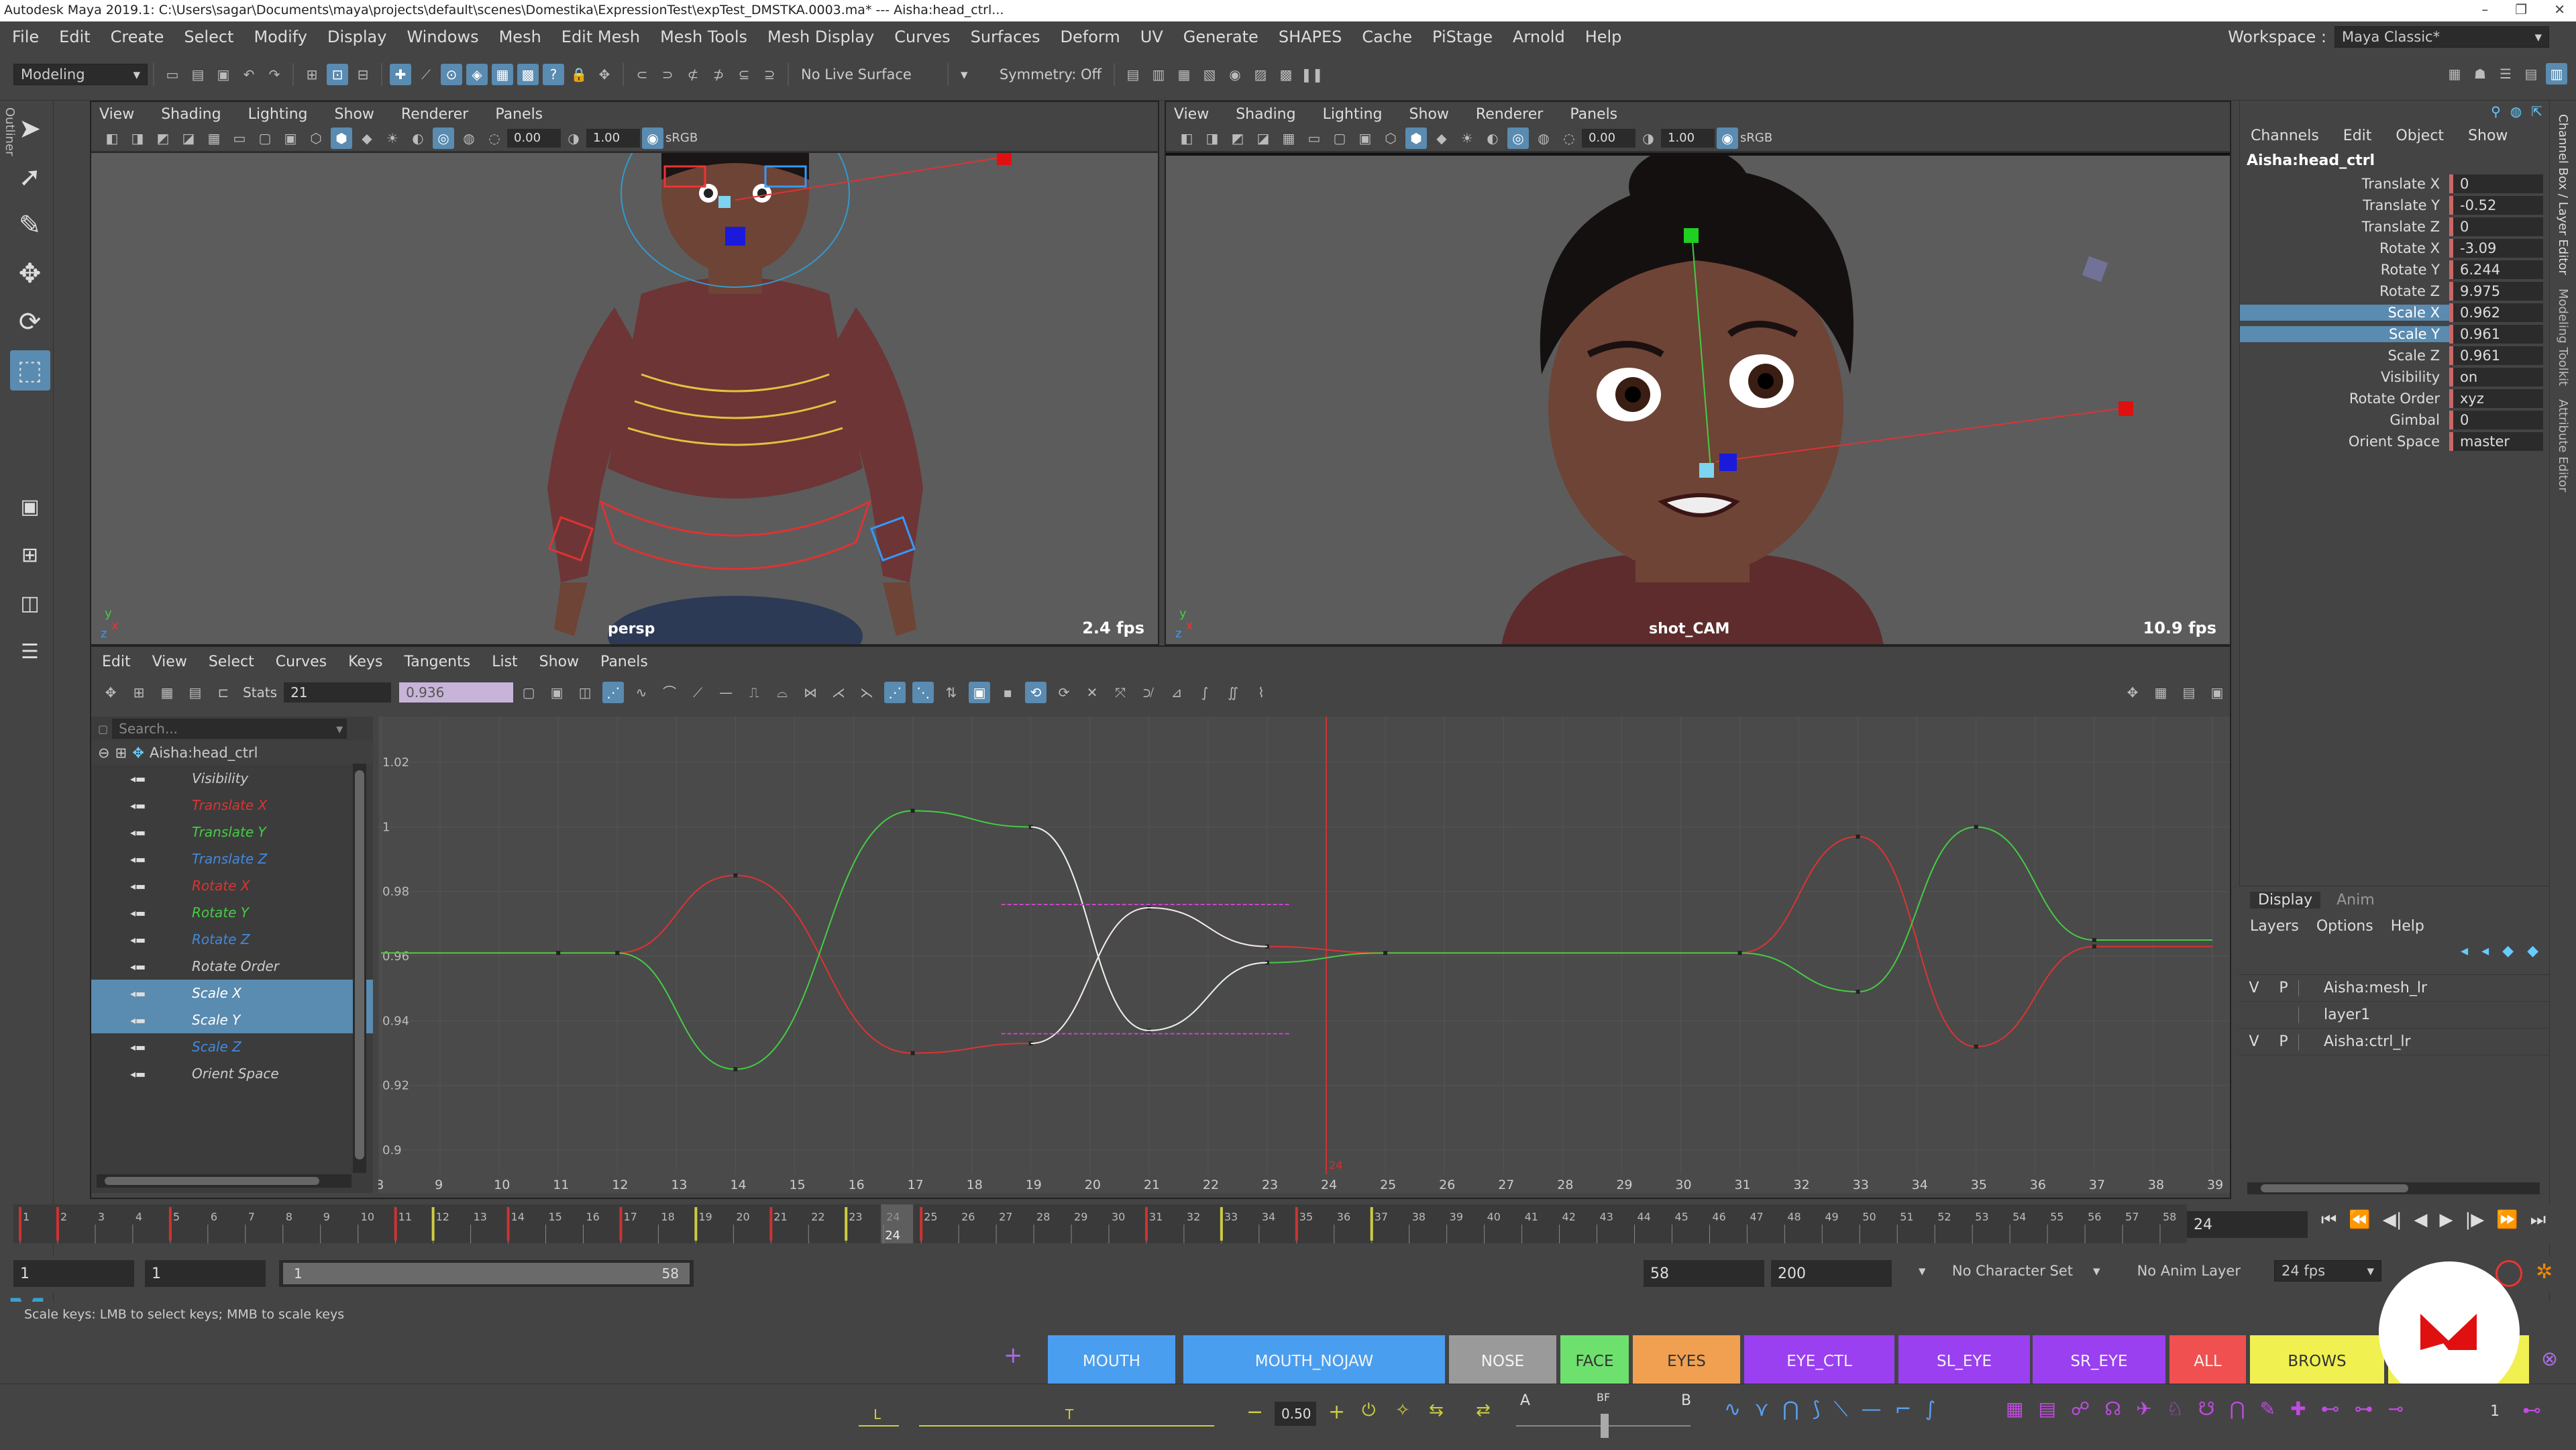  Describe the element at coordinates (2330, 1409) in the screenshot. I see `pose-tool-11-icon: ⊷` at that location.